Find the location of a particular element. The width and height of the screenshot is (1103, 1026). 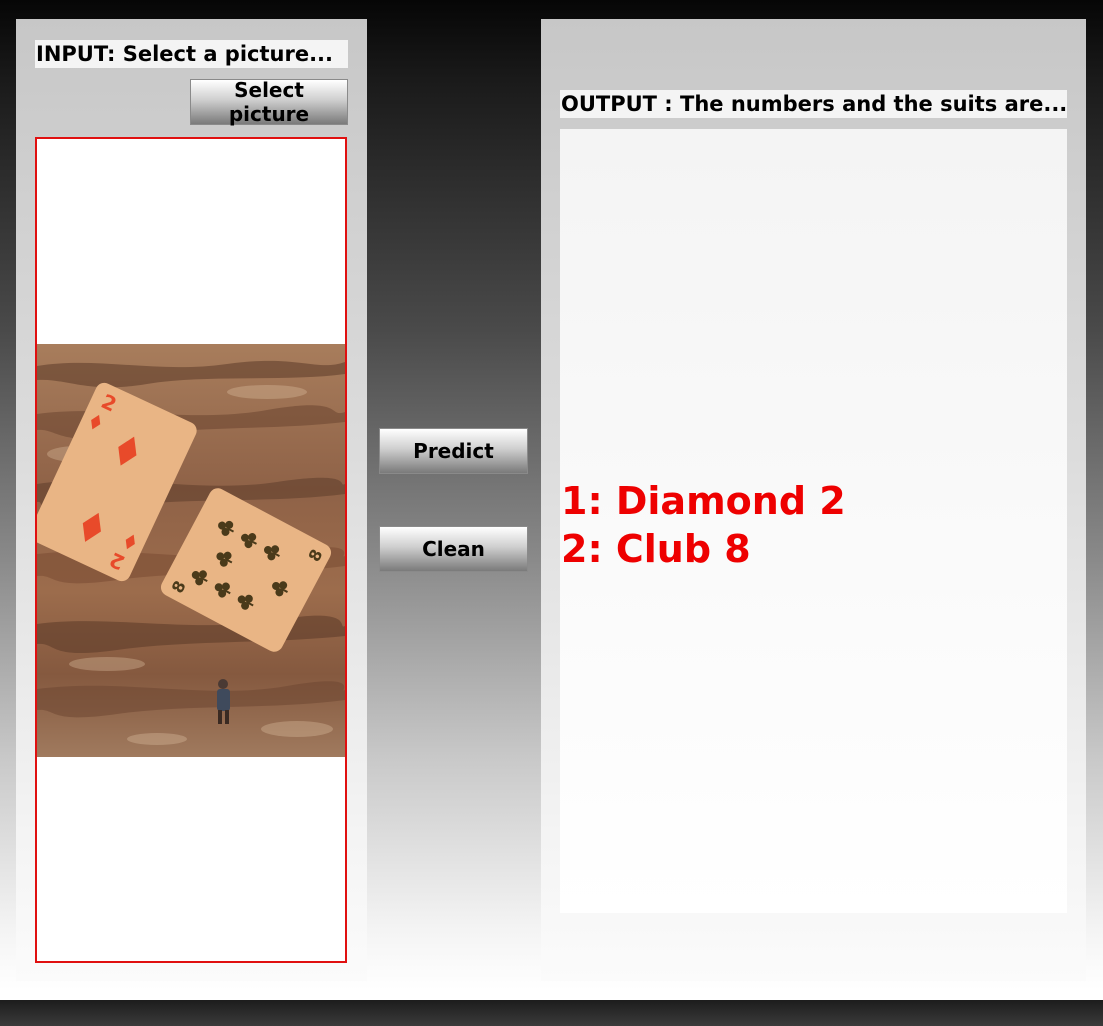

clean-button: Clean is located at coordinates (453, 549).